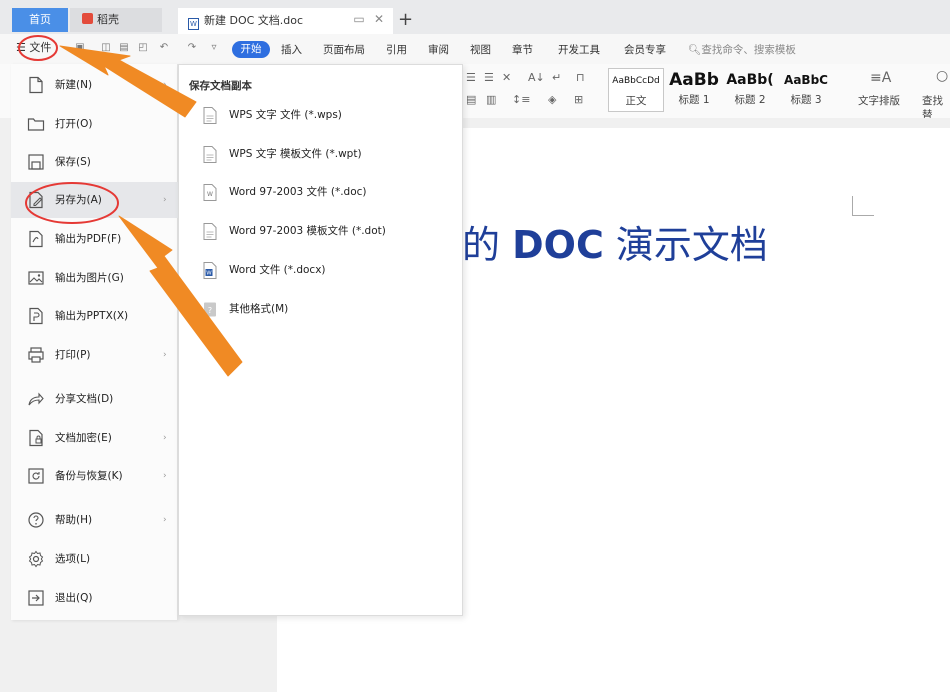 The width and height of the screenshot is (950, 692). What do you see at coordinates (36, 316) in the screenshot?
I see `export-pptx-icon` at bounding box center [36, 316].